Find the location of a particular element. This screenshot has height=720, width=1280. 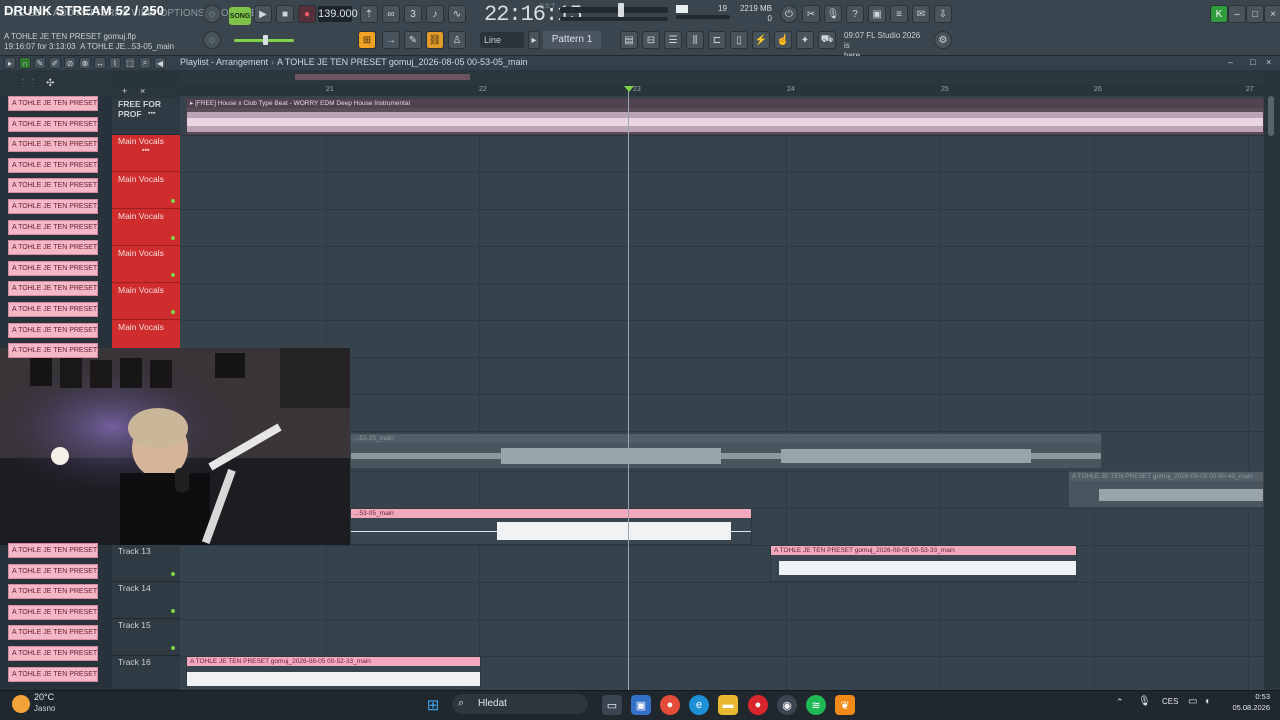

track-3-active-icon is located at coordinates (173, 201).